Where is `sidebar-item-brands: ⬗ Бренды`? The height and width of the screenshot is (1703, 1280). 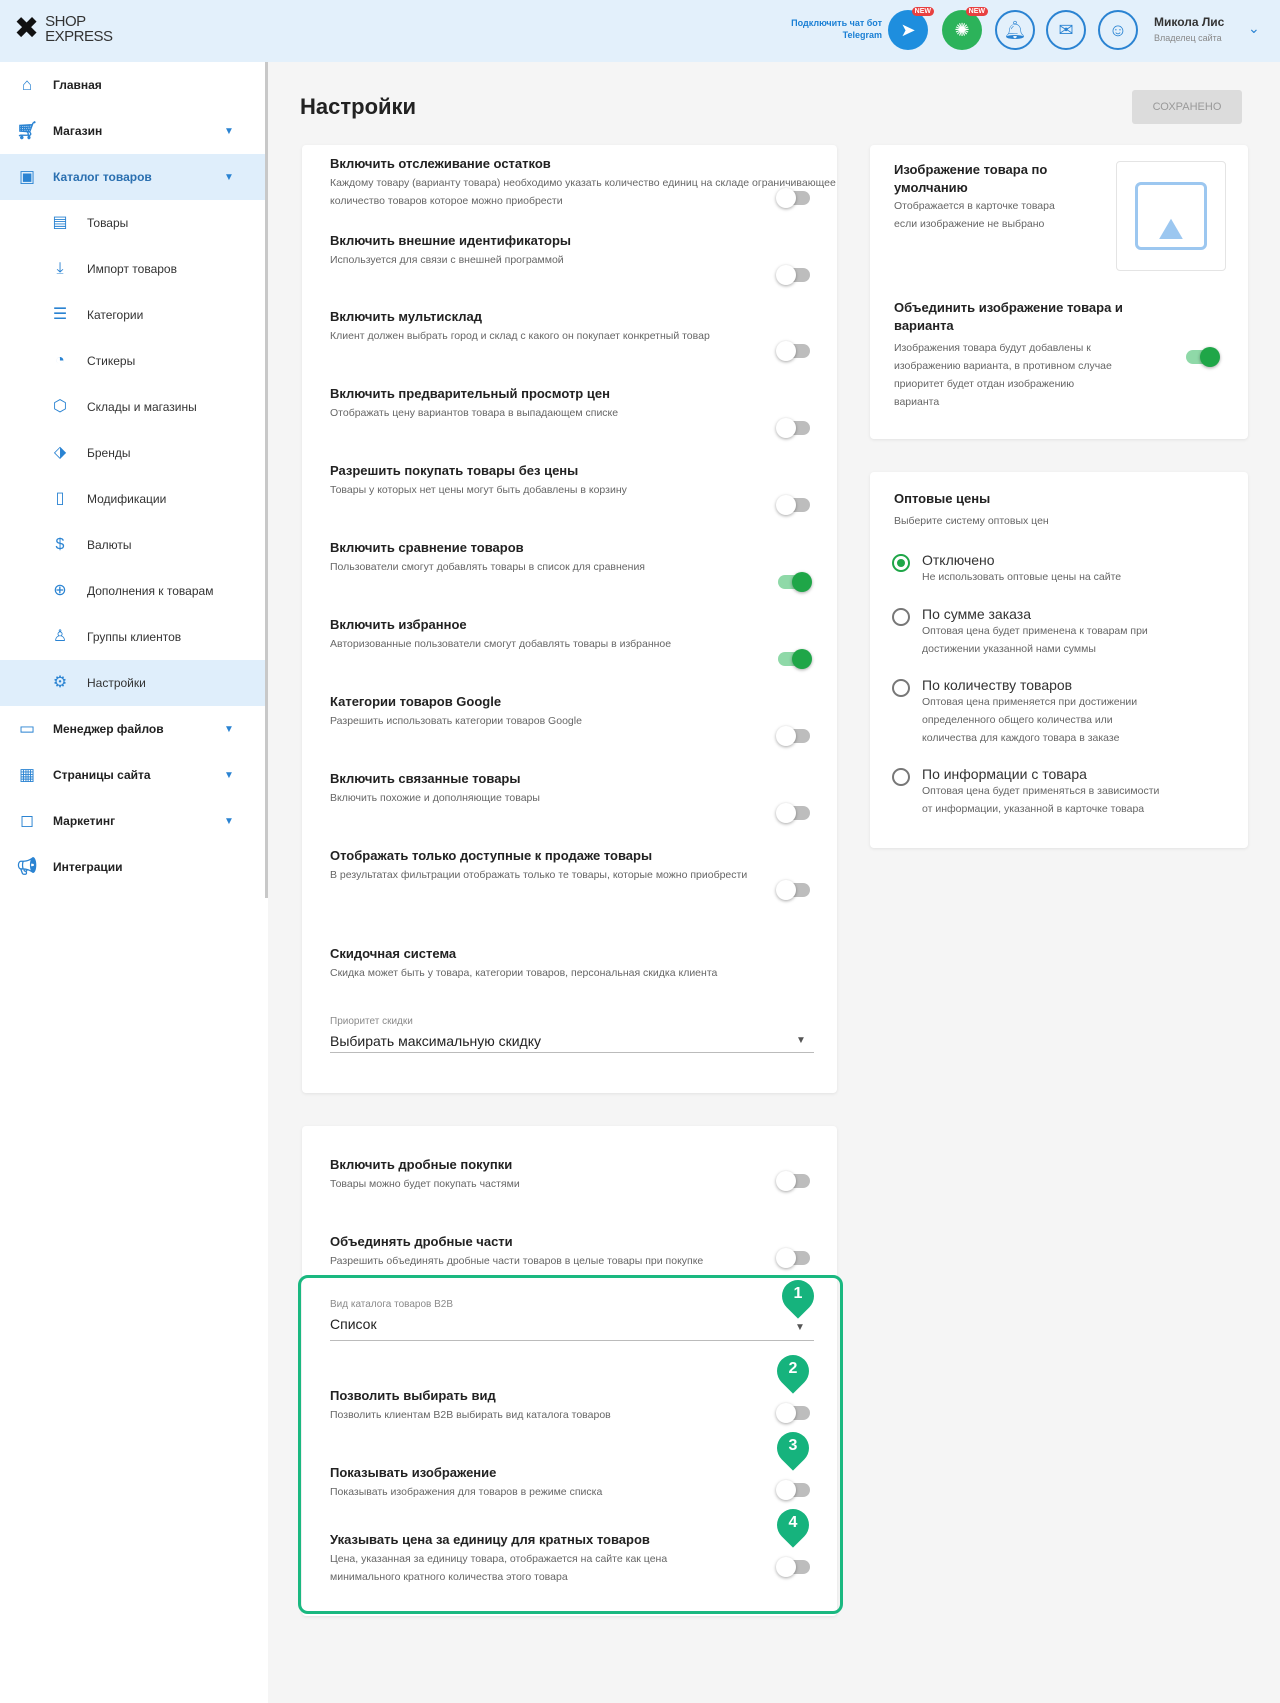 sidebar-item-brands: ⬗ Бренды is located at coordinates (132, 453).